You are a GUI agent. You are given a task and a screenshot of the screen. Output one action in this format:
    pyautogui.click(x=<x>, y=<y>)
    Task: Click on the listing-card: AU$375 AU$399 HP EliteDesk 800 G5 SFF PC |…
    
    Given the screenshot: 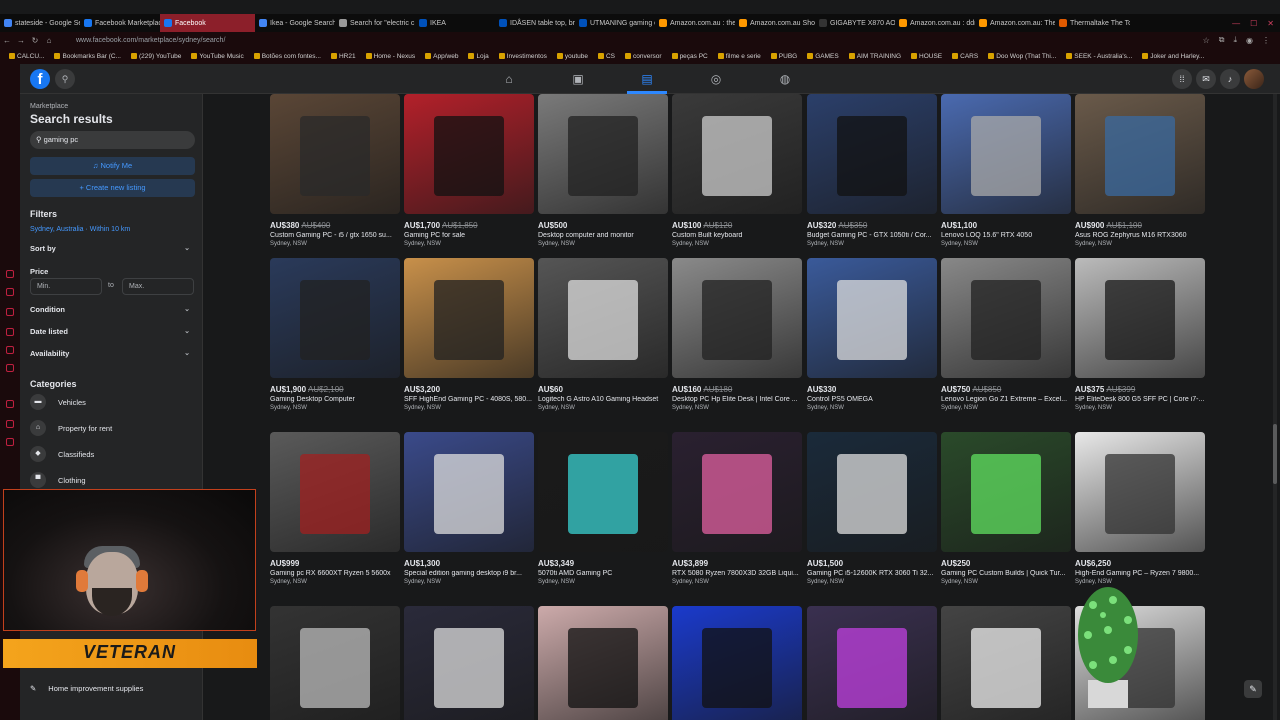 What is the action you would take?
    pyautogui.click(x=1140, y=334)
    